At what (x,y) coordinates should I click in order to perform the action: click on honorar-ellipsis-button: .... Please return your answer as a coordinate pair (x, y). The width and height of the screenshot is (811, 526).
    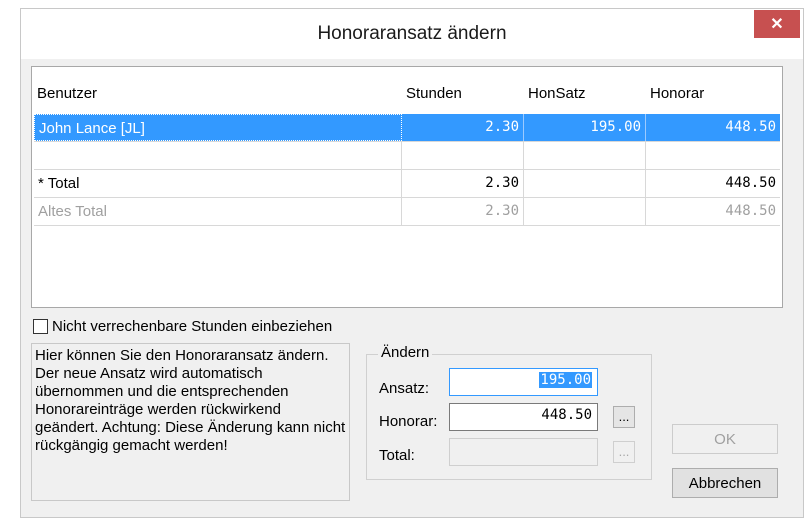
    Looking at the image, I should click on (624, 417).